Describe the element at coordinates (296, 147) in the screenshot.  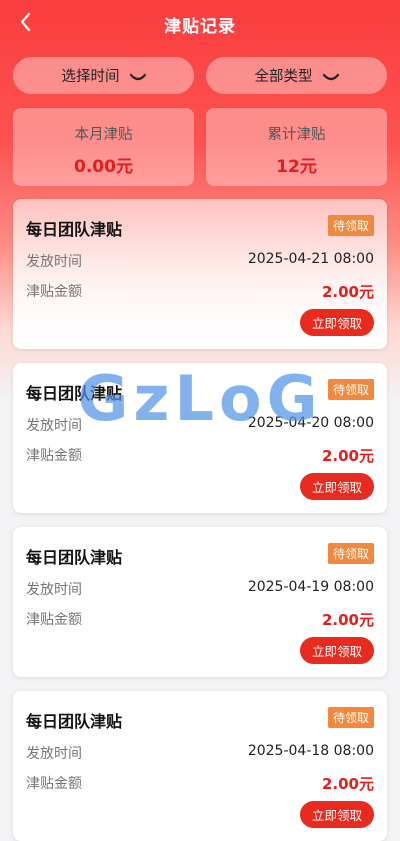
I see `total-allowance-card: 累计津贴 12元` at that location.